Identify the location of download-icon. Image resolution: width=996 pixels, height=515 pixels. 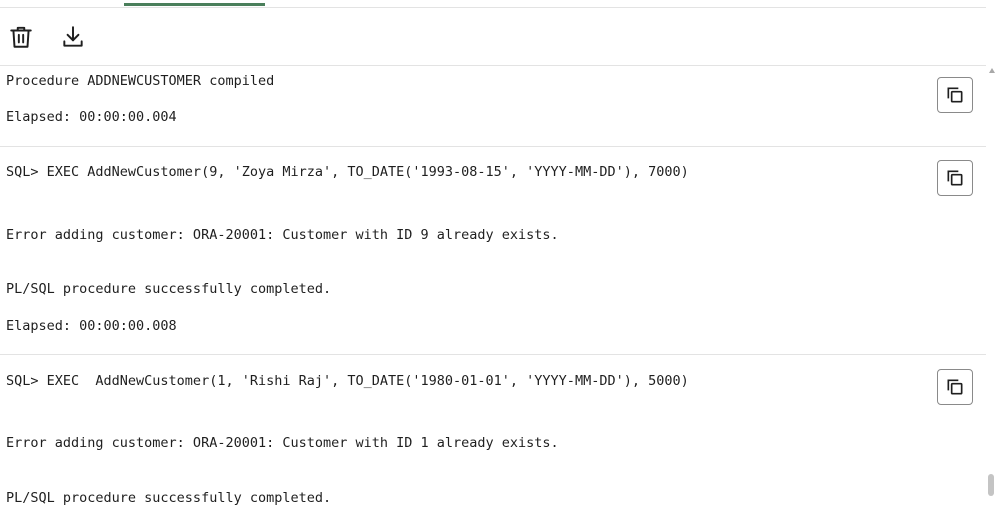
(73, 36).